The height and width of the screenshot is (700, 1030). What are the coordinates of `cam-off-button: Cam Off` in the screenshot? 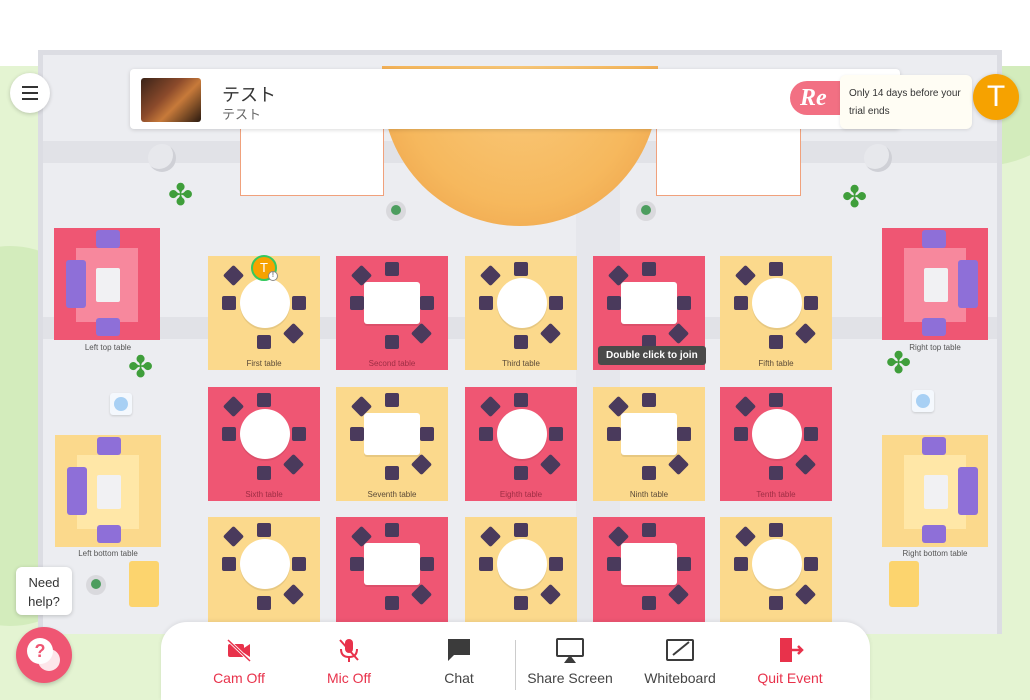 It's located at (239, 661).